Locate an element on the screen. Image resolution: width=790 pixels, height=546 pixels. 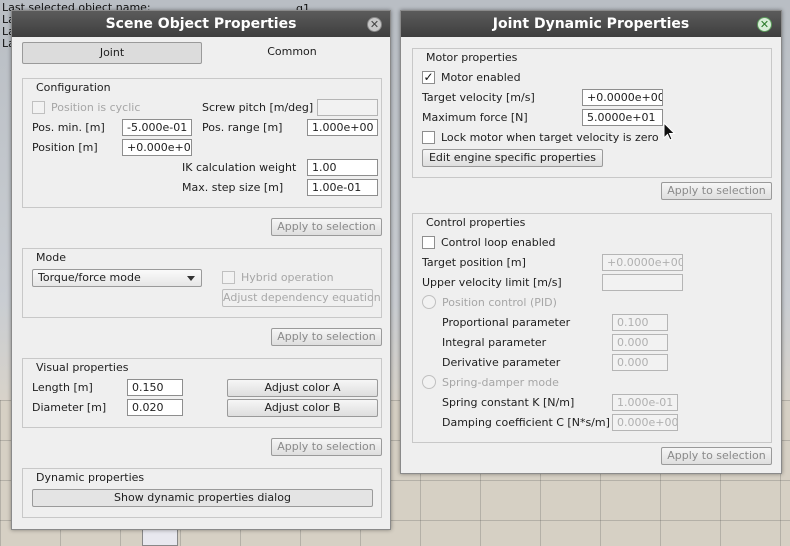
max-step-field: 1.00e-01 is located at coordinates (342, 187).